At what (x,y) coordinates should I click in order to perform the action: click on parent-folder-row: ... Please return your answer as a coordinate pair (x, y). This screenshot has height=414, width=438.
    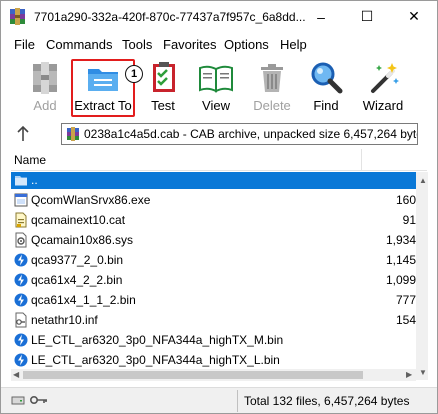
    Looking at the image, I should click on (213, 180).